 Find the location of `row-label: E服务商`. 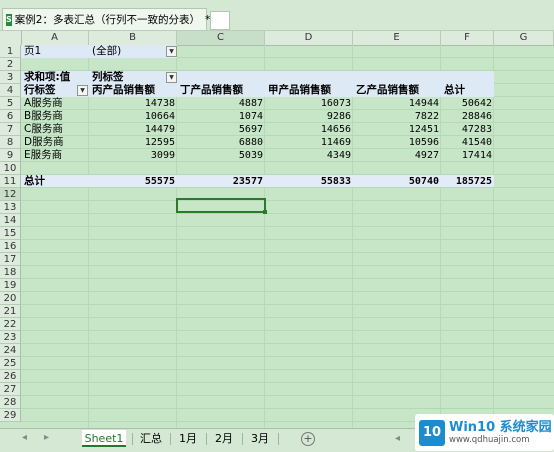

row-label: E服务商 is located at coordinates (55, 155).